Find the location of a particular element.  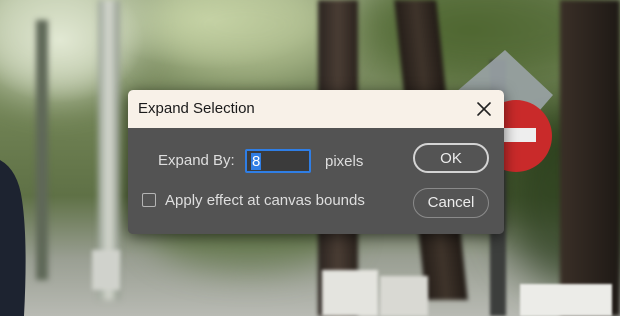

expand-by-label: Expand By: is located at coordinates (196, 160).